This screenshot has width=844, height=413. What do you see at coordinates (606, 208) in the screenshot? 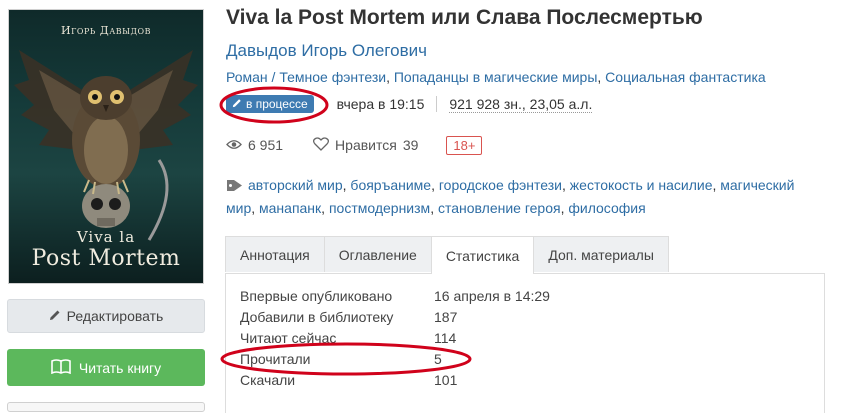
I see `tag-link: философия` at bounding box center [606, 208].